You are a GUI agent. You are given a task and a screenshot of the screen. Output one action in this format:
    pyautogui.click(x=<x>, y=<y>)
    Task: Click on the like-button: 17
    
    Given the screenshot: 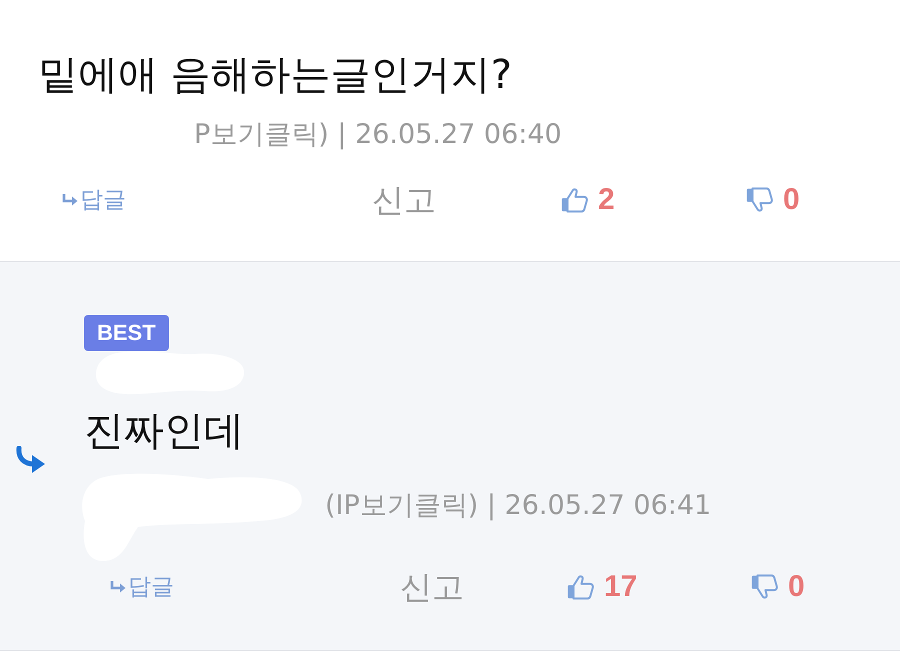 What is the action you would take?
    pyautogui.click(x=602, y=587)
    